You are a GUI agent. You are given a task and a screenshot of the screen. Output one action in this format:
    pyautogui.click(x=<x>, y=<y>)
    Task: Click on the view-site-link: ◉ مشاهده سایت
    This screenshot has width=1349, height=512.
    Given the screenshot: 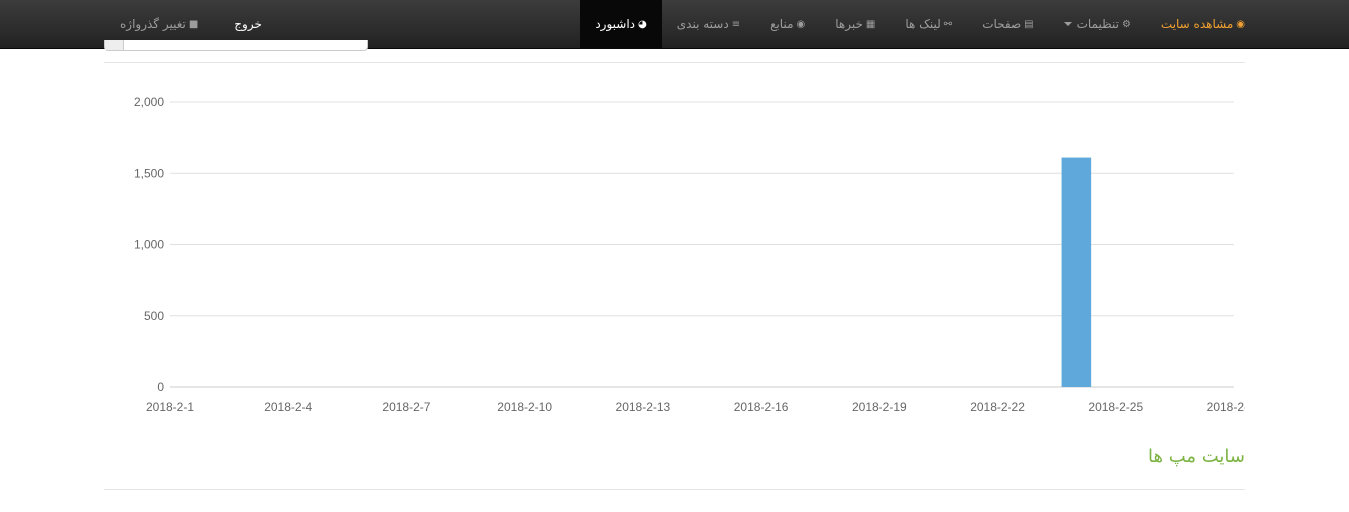 What is the action you would take?
    pyautogui.click(x=1195, y=24)
    